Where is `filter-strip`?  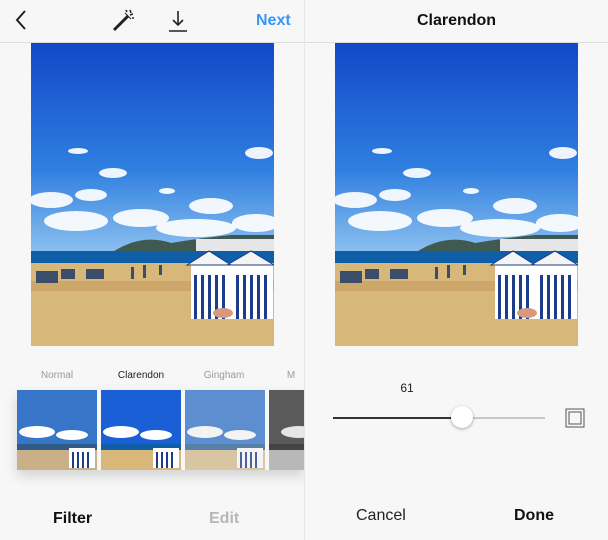
filter-strip is located at coordinates (160, 430).